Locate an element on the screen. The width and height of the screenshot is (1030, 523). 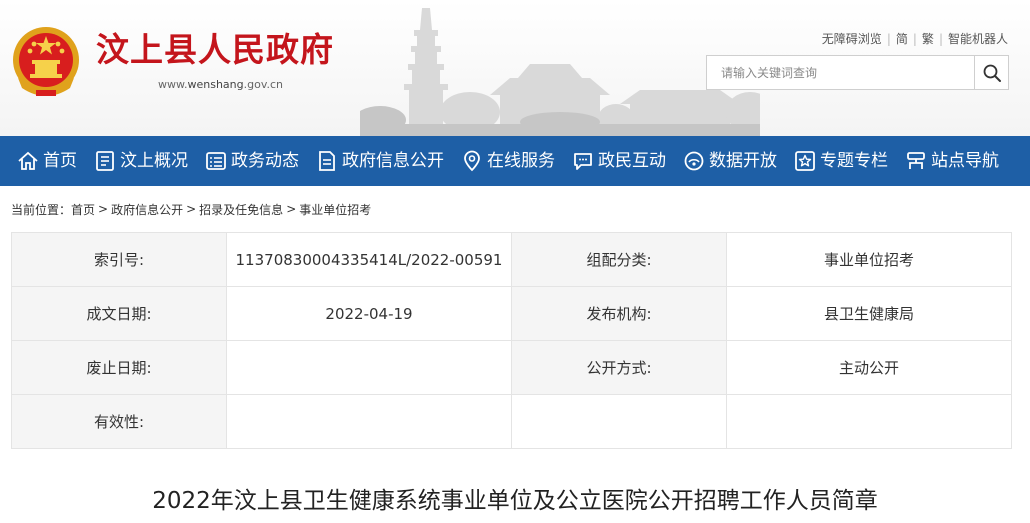
expiry-date-value is located at coordinates (369, 367).